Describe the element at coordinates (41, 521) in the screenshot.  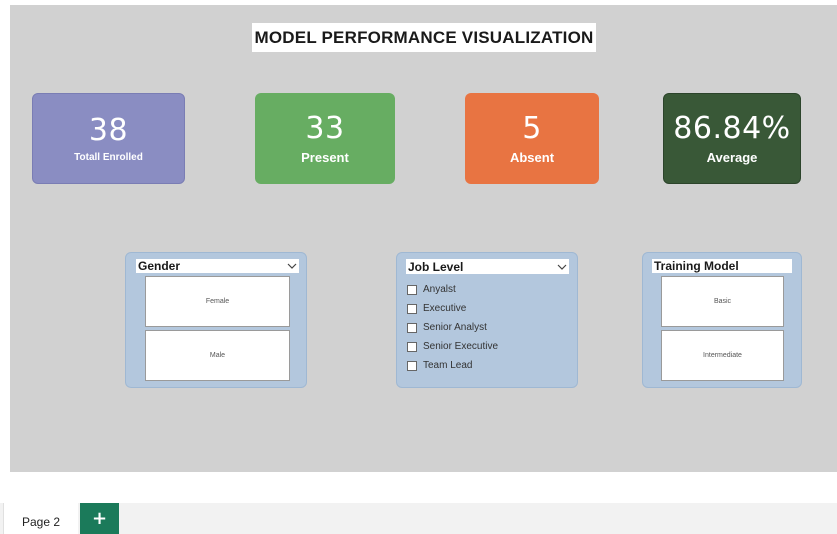
I see `tab-page-label: Page 2` at that location.